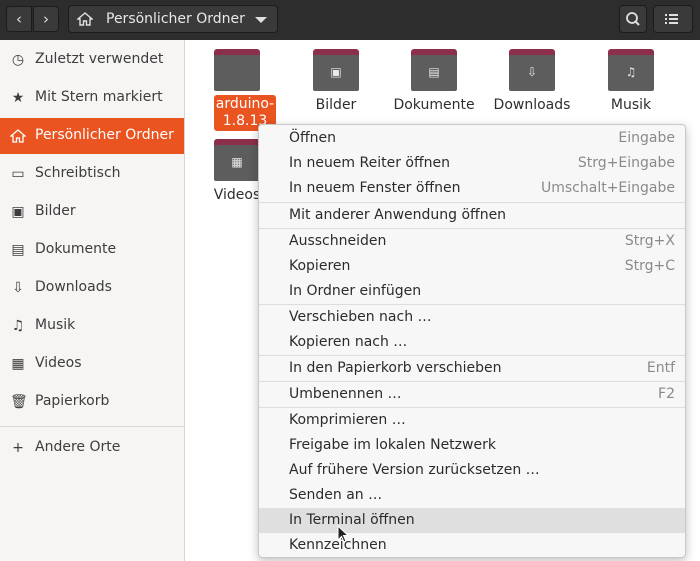 The height and width of the screenshot is (561, 700). Describe the element at coordinates (472, 138) in the screenshot. I see `menu-item-open: Öffnen Eingabe` at that location.